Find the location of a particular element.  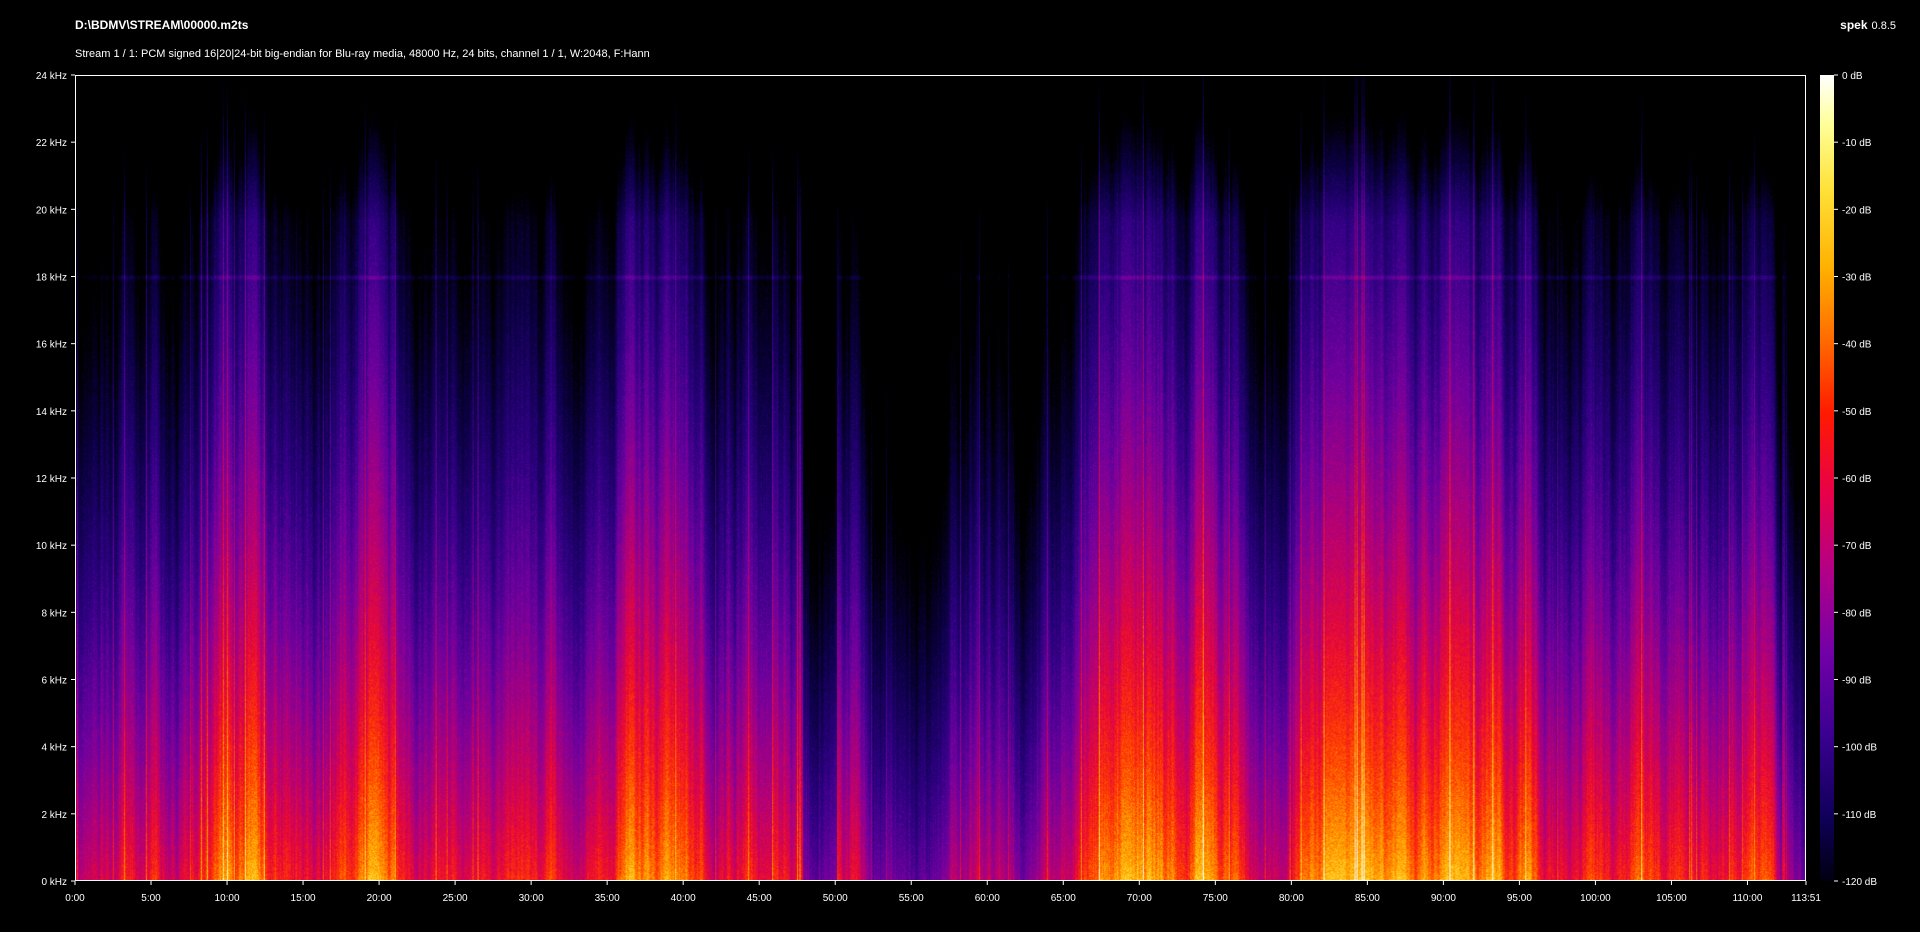

time-tick-label: 105:00 is located at coordinates (1671, 898).